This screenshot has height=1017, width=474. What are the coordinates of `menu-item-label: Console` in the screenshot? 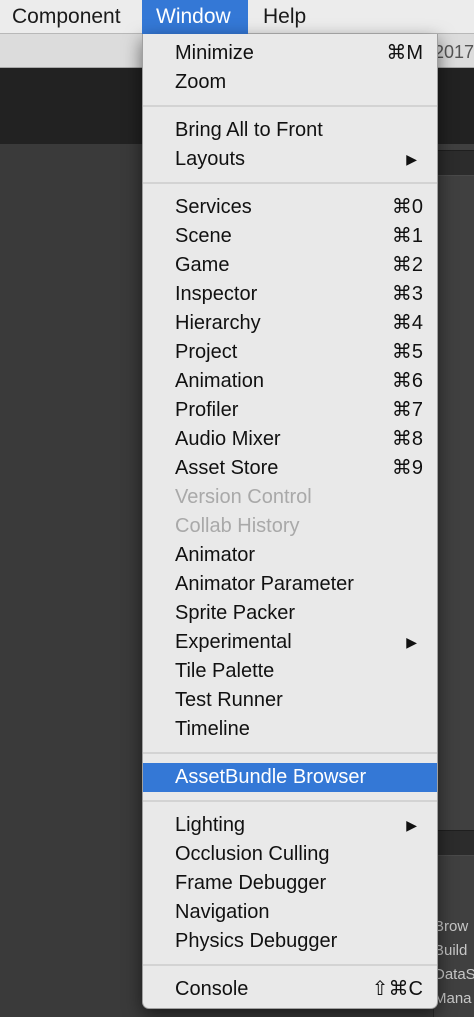 It's located at (212, 989).